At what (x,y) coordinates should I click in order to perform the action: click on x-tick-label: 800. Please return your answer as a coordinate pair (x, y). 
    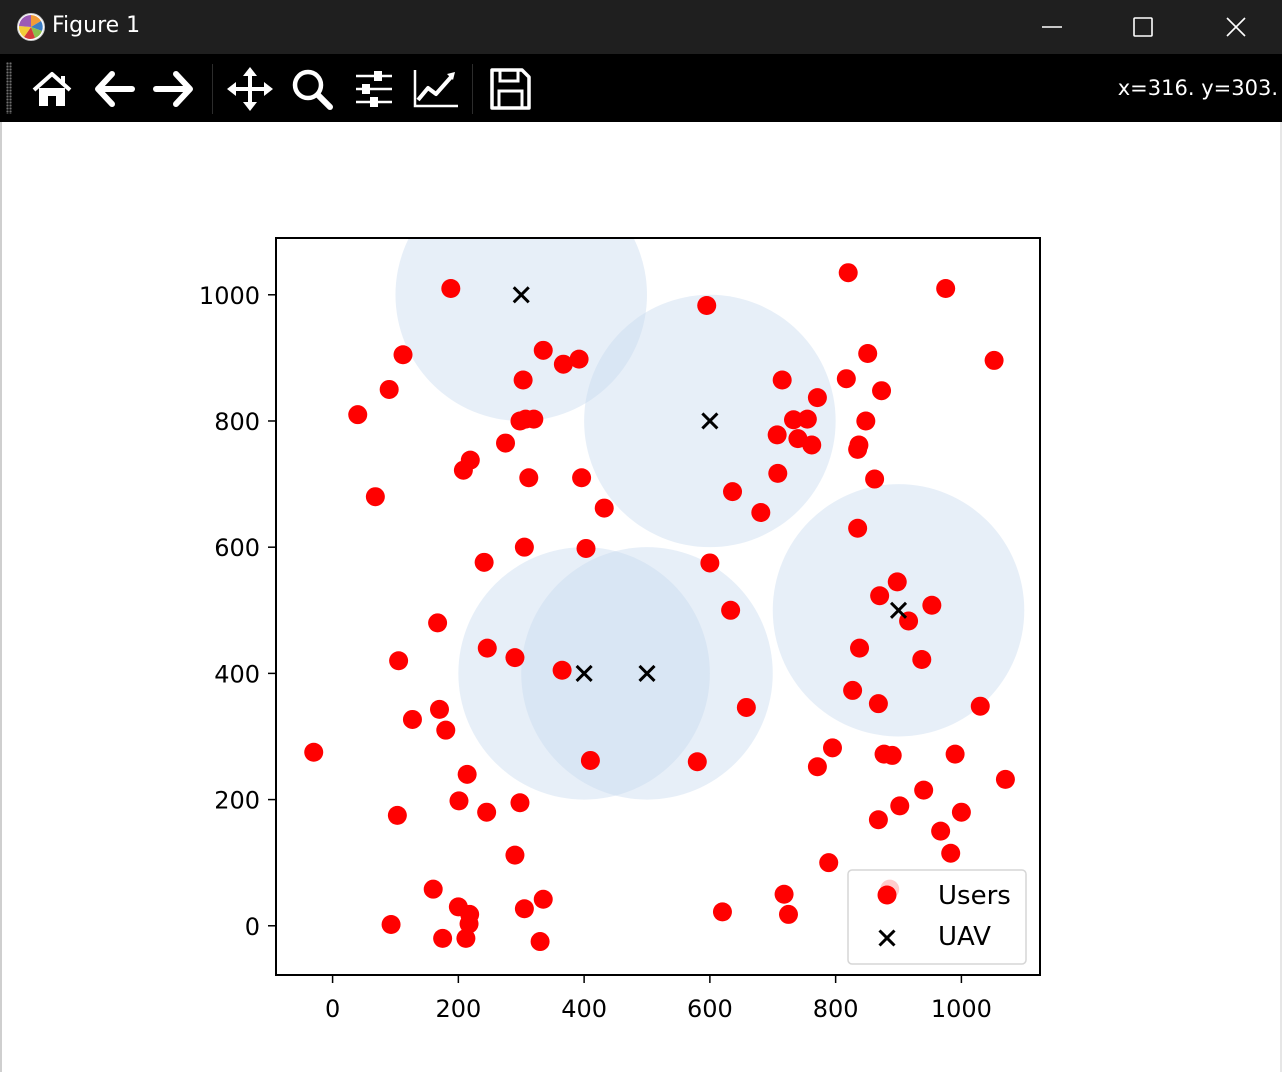
    Looking at the image, I should click on (836, 1009).